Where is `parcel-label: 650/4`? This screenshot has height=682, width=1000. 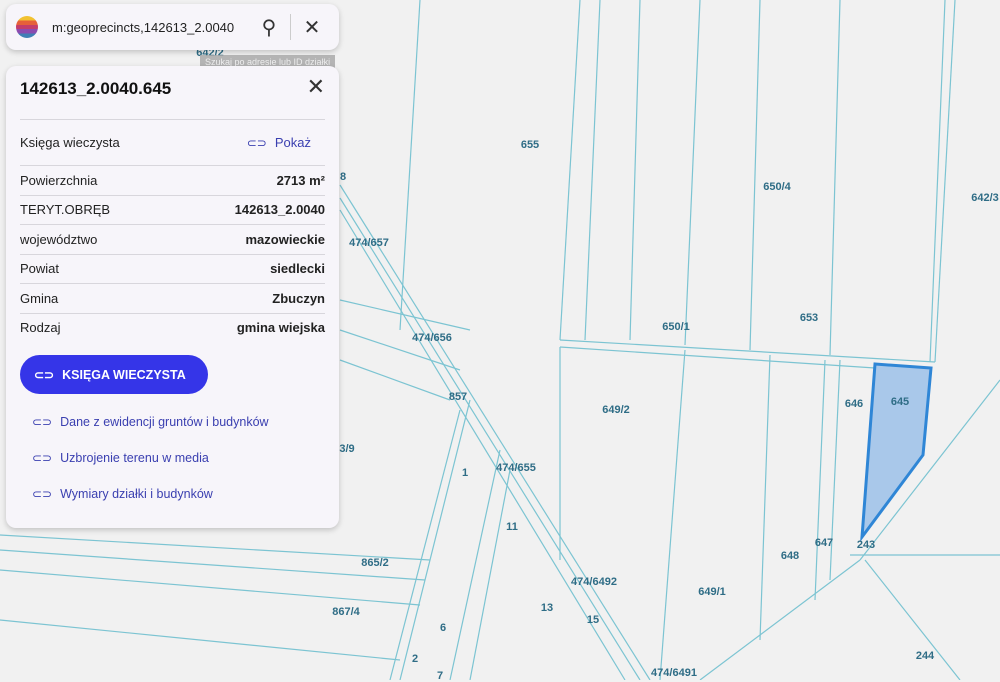 parcel-label: 650/4 is located at coordinates (777, 187).